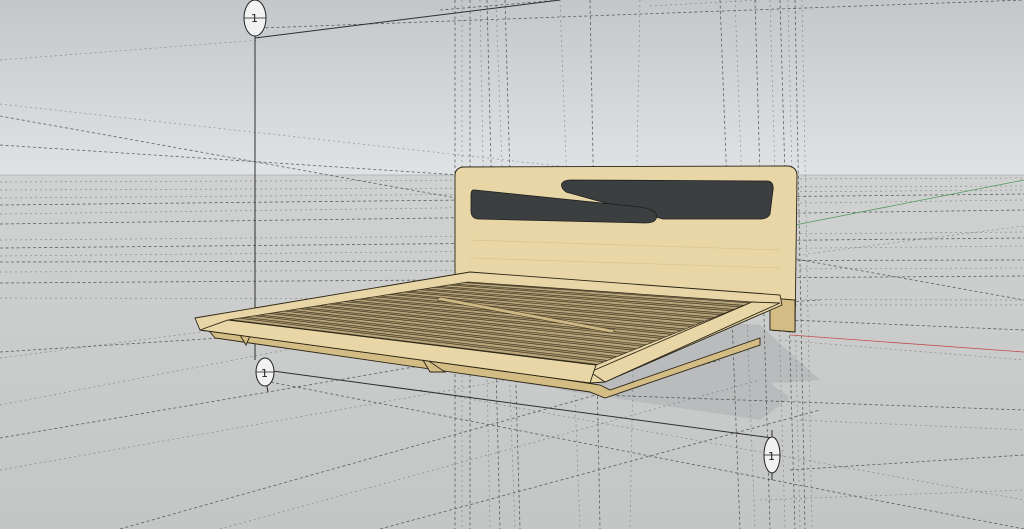 The image size is (1024, 529). I want to click on grid-marker-top: 1, so click(255, 18).